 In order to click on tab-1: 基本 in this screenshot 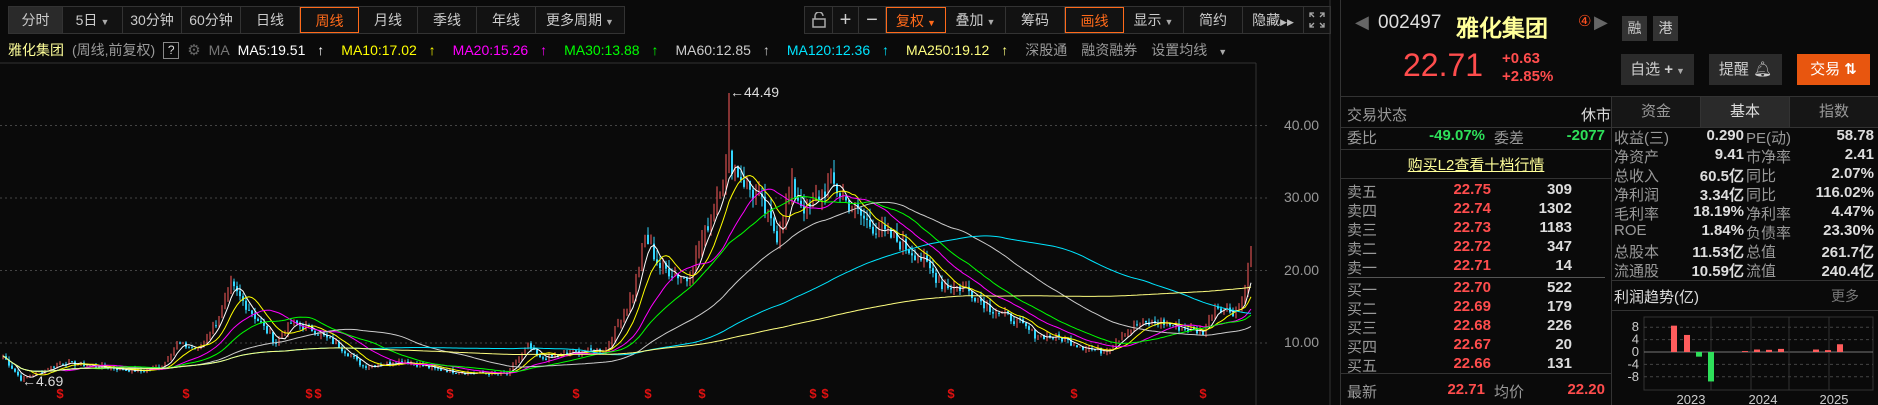, I will do `click(1745, 112)`.